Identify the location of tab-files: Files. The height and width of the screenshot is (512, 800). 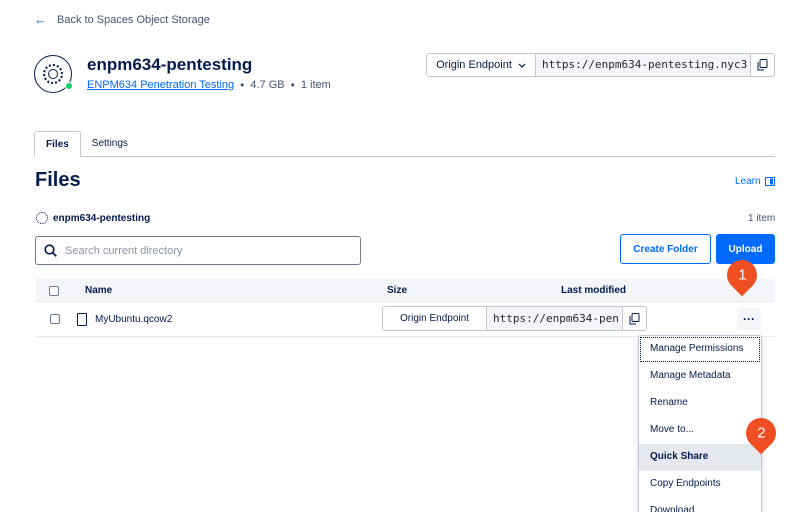
(57, 144).